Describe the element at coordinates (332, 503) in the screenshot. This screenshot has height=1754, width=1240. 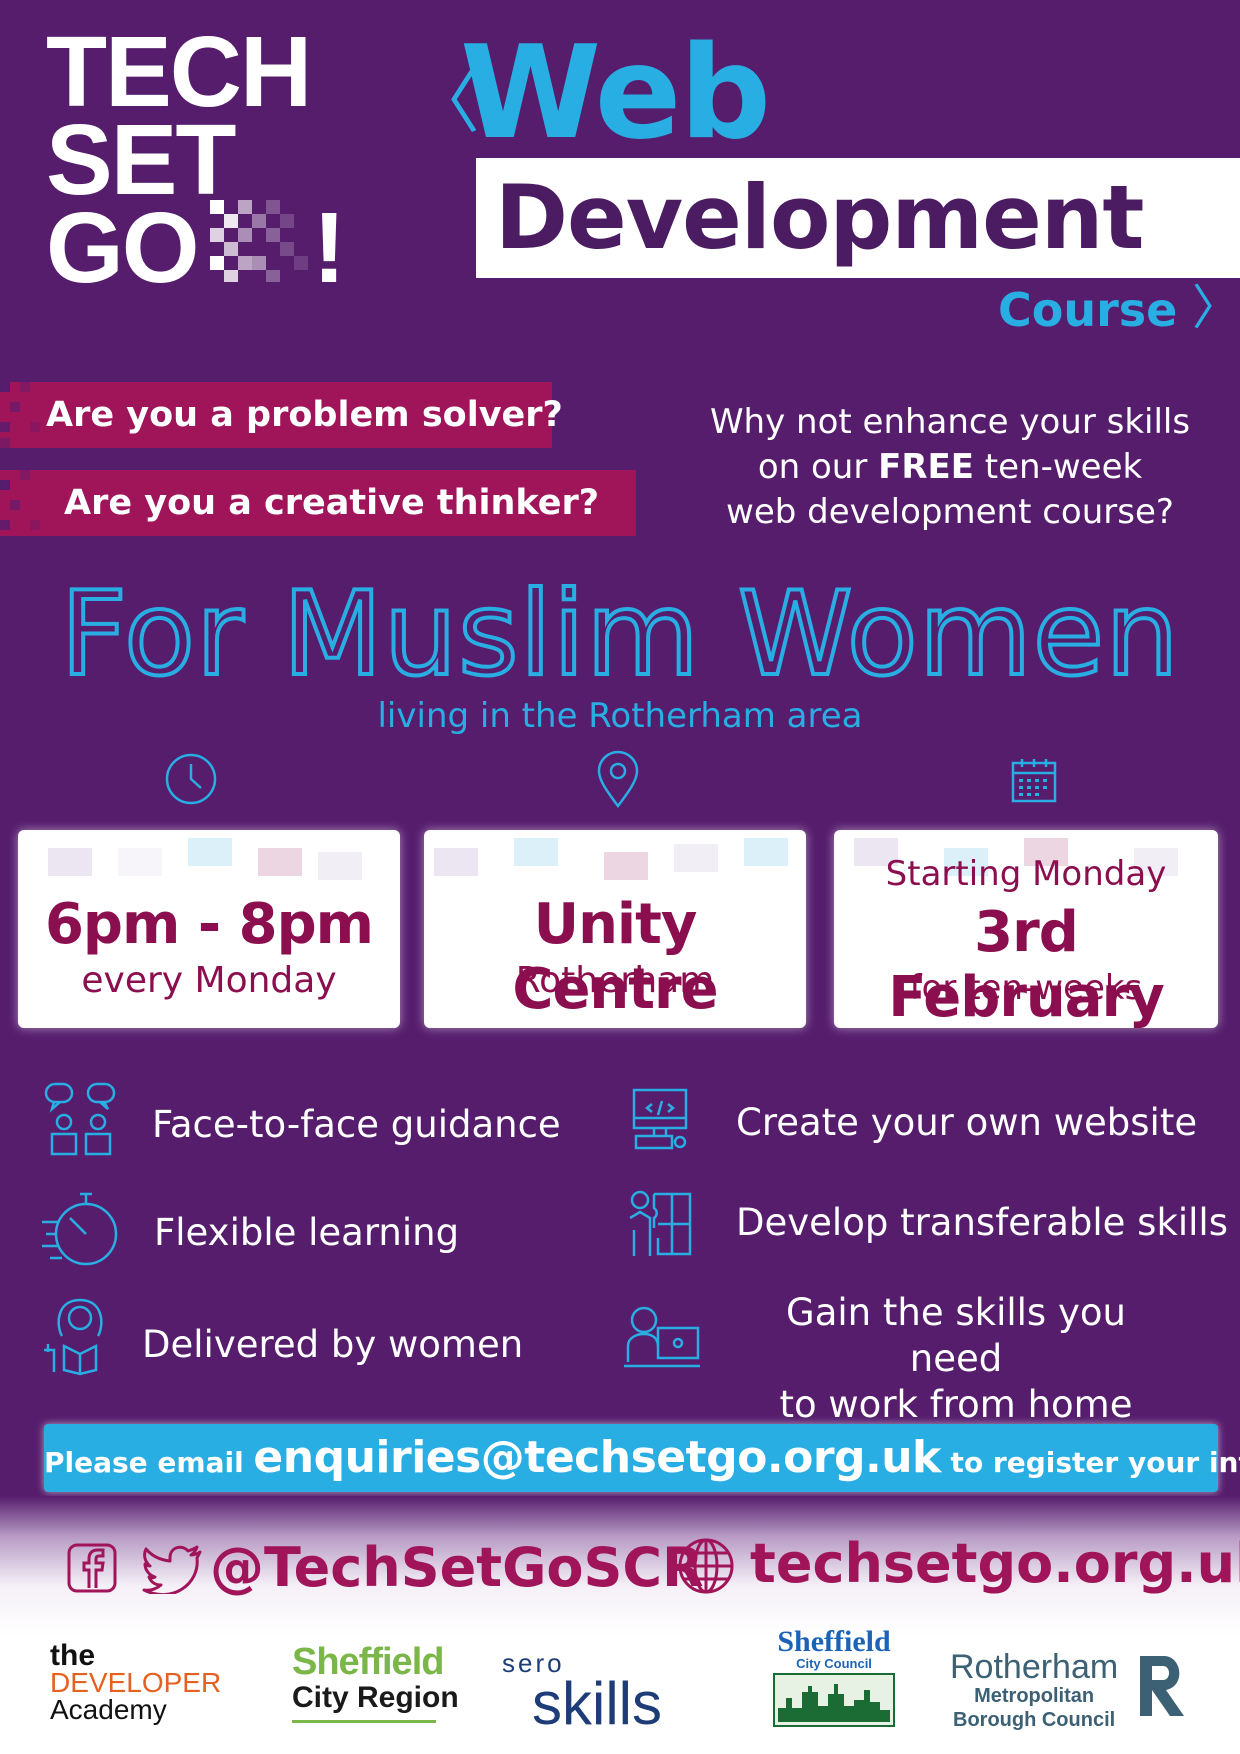
I see `question-2-text: Are you a creative thinker?` at that location.